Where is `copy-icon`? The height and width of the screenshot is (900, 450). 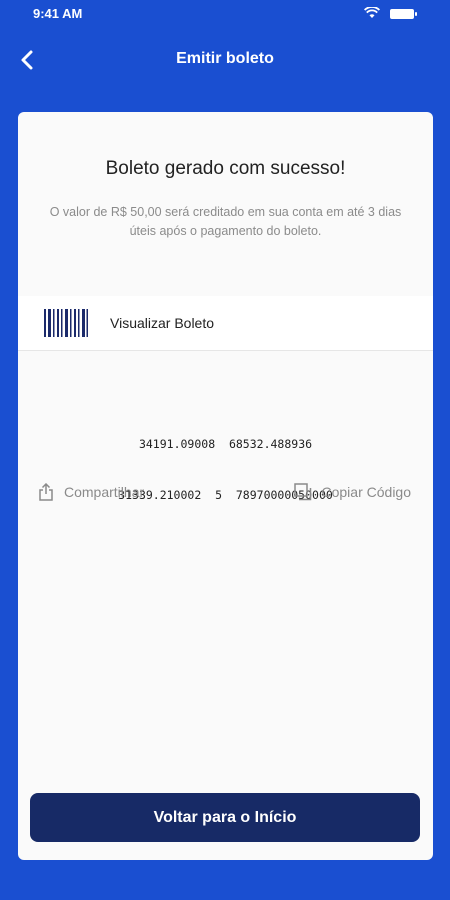 copy-icon is located at coordinates (302, 492).